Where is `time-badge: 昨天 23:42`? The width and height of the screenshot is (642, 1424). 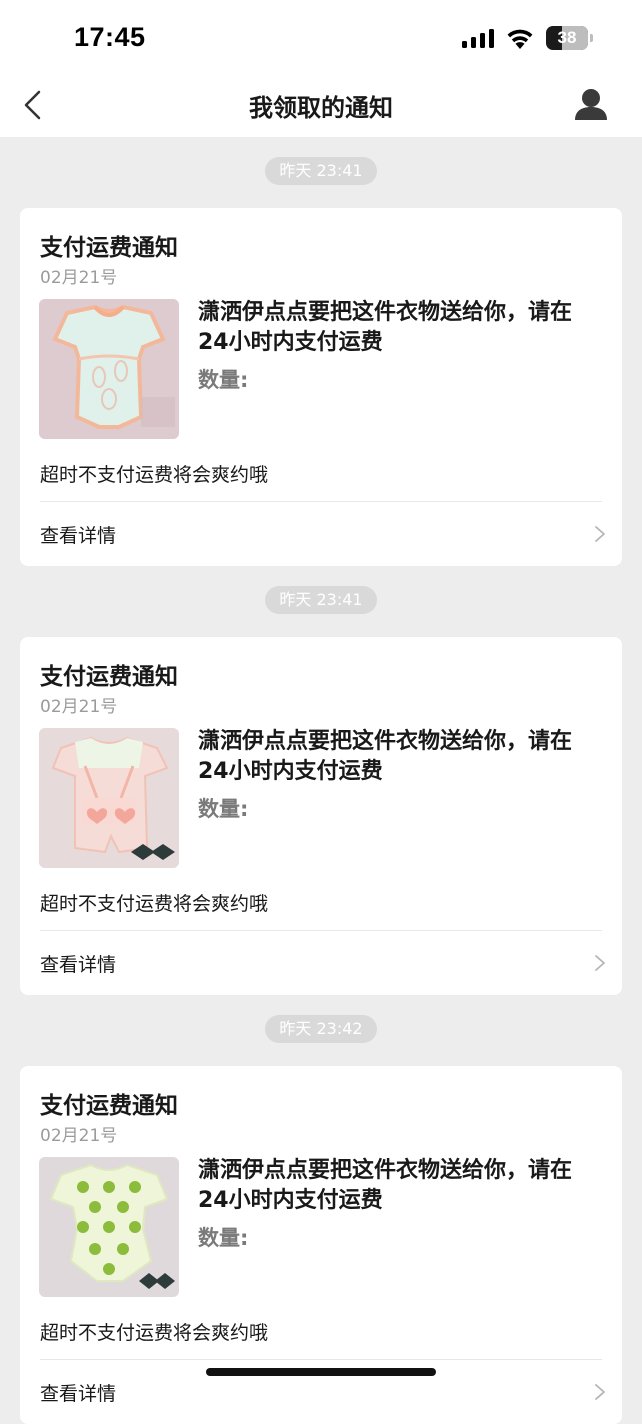 time-badge: 昨天 23:42 is located at coordinates (321, 1029).